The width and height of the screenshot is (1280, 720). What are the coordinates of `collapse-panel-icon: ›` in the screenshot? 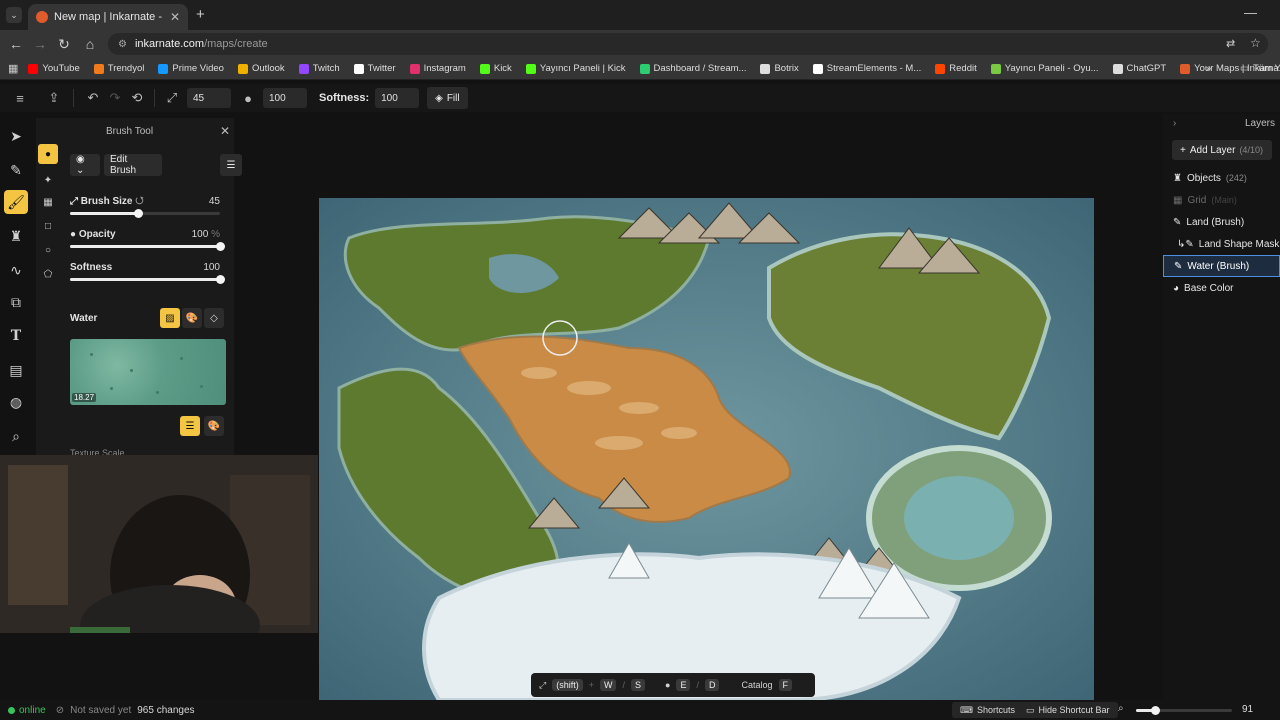 It's located at (1174, 123).